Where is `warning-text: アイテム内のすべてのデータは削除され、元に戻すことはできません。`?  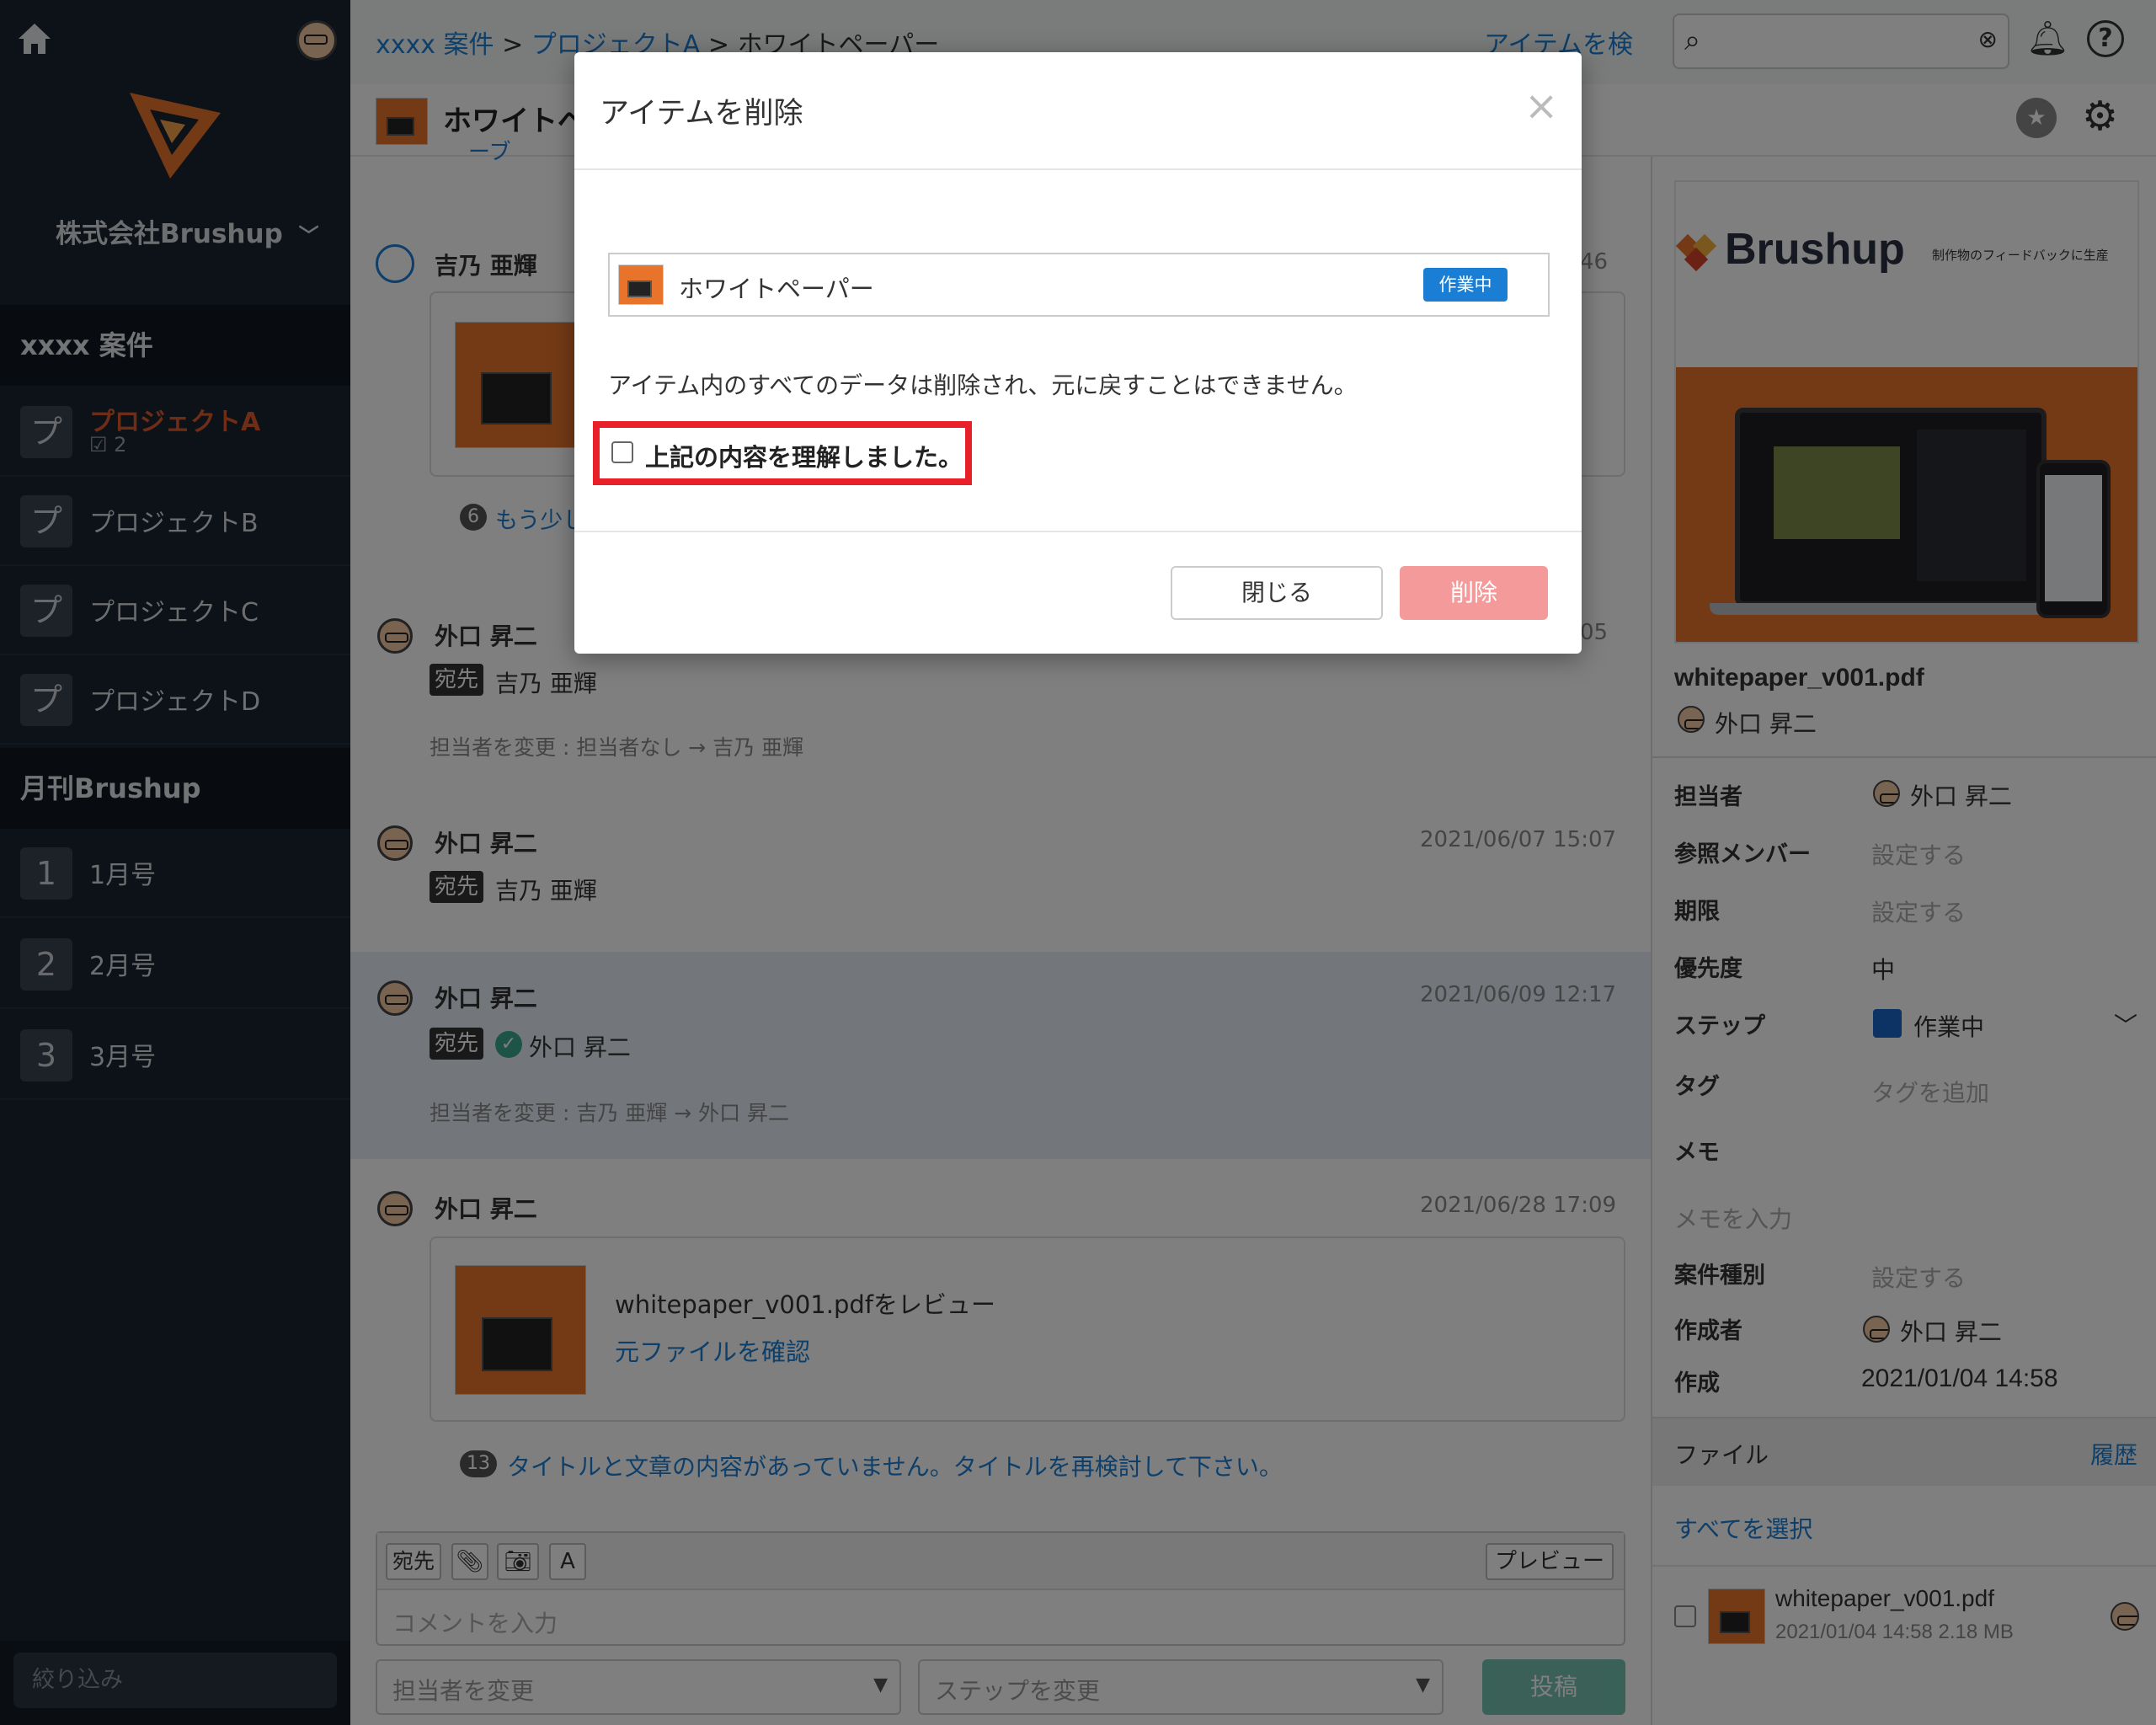 warning-text: アイテム内のすべてのデータは削除され、元に戻すことはできません。 is located at coordinates (983, 385).